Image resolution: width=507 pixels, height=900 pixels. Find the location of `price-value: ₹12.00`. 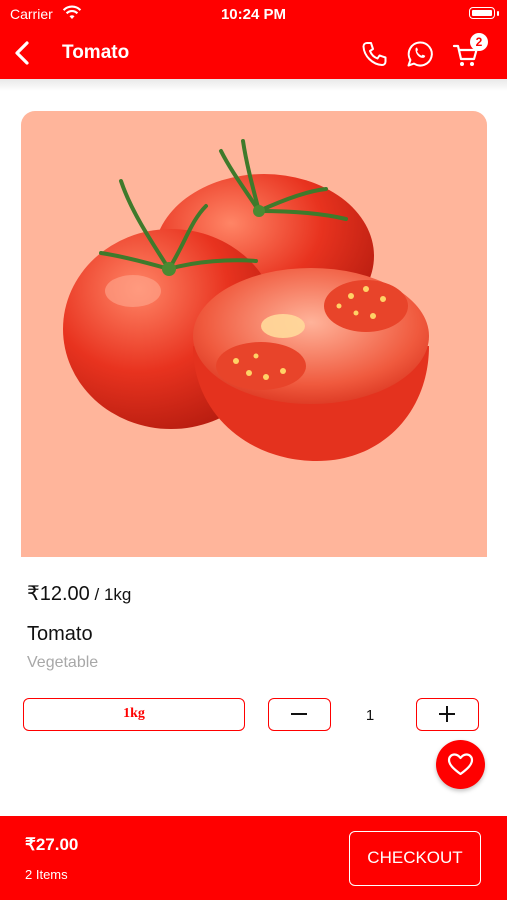

price-value: ₹12.00 is located at coordinates (58, 594).